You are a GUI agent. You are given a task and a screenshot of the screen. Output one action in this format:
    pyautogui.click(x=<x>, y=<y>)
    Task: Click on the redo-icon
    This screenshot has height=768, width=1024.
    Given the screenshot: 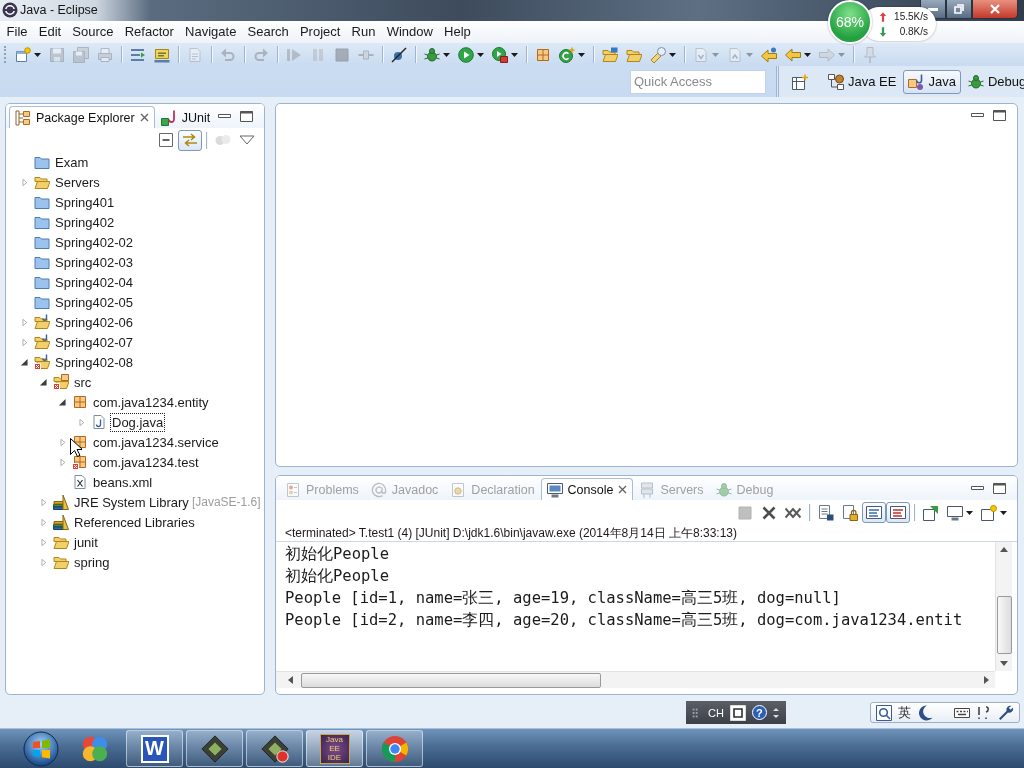 What is the action you would take?
    pyautogui.click(x=261, y=54)
    